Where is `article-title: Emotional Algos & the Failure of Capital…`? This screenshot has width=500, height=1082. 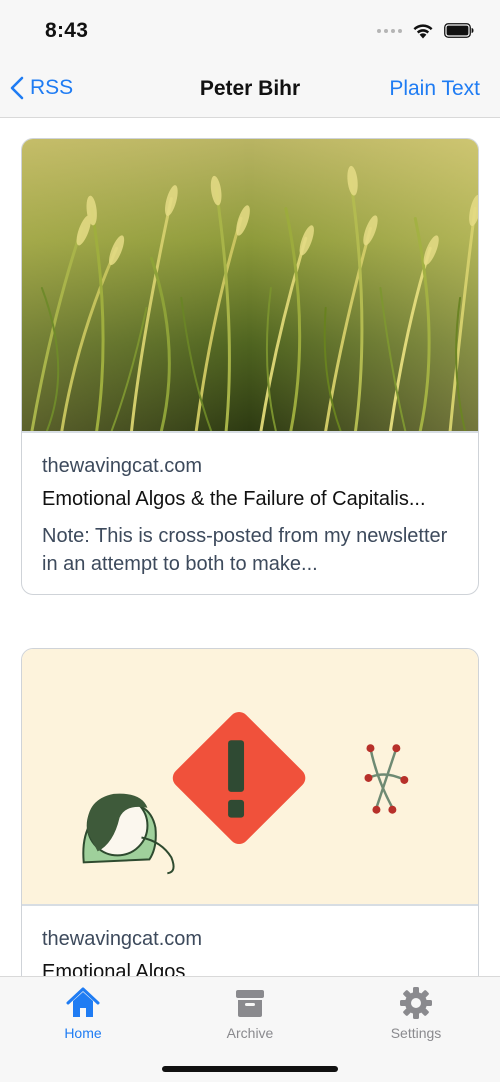
article-title: Emotional Algos & the Failure of Capital… is located at coordinates (234, 499).